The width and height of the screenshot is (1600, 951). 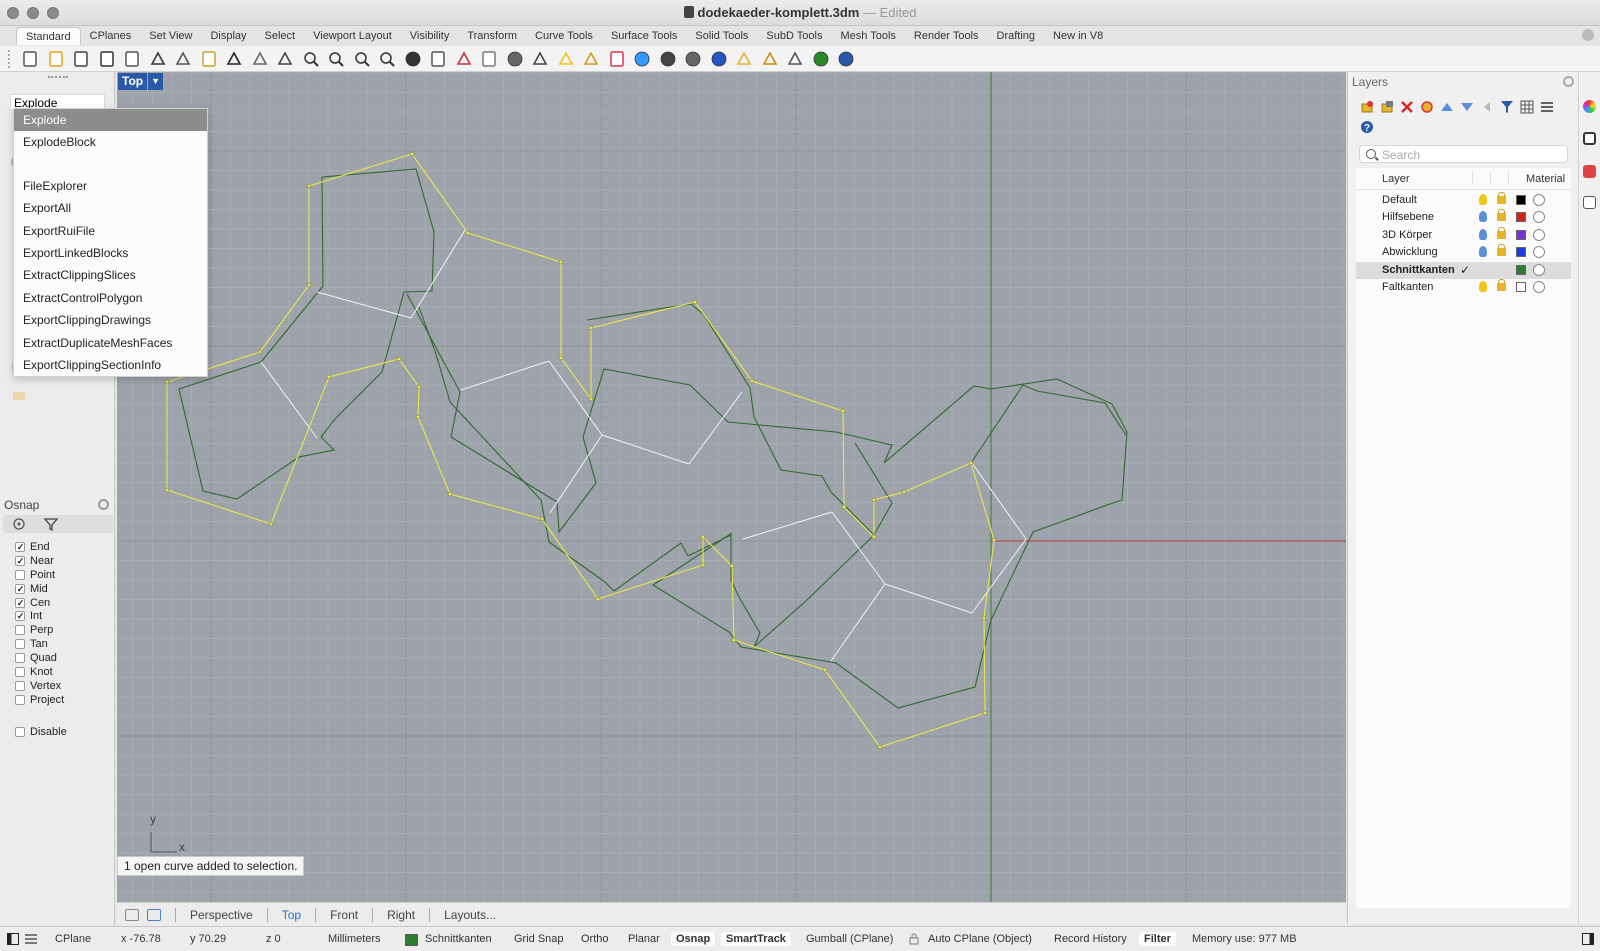 What do you see at coordinates (1387, 107) in the screenshot?
I see `new-sublayer-icon` at bounding box center [1387, 107].